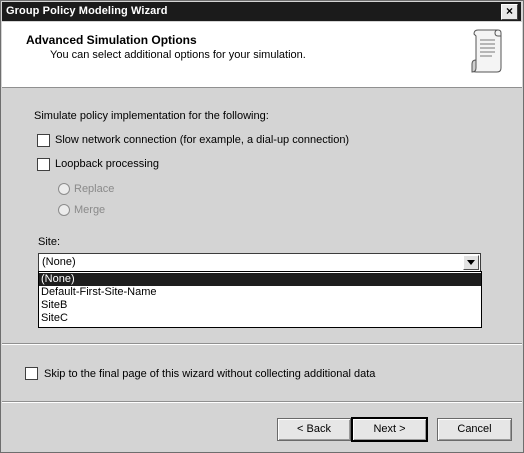  I want to click on slow-network-checkbox, so click(43, 140).